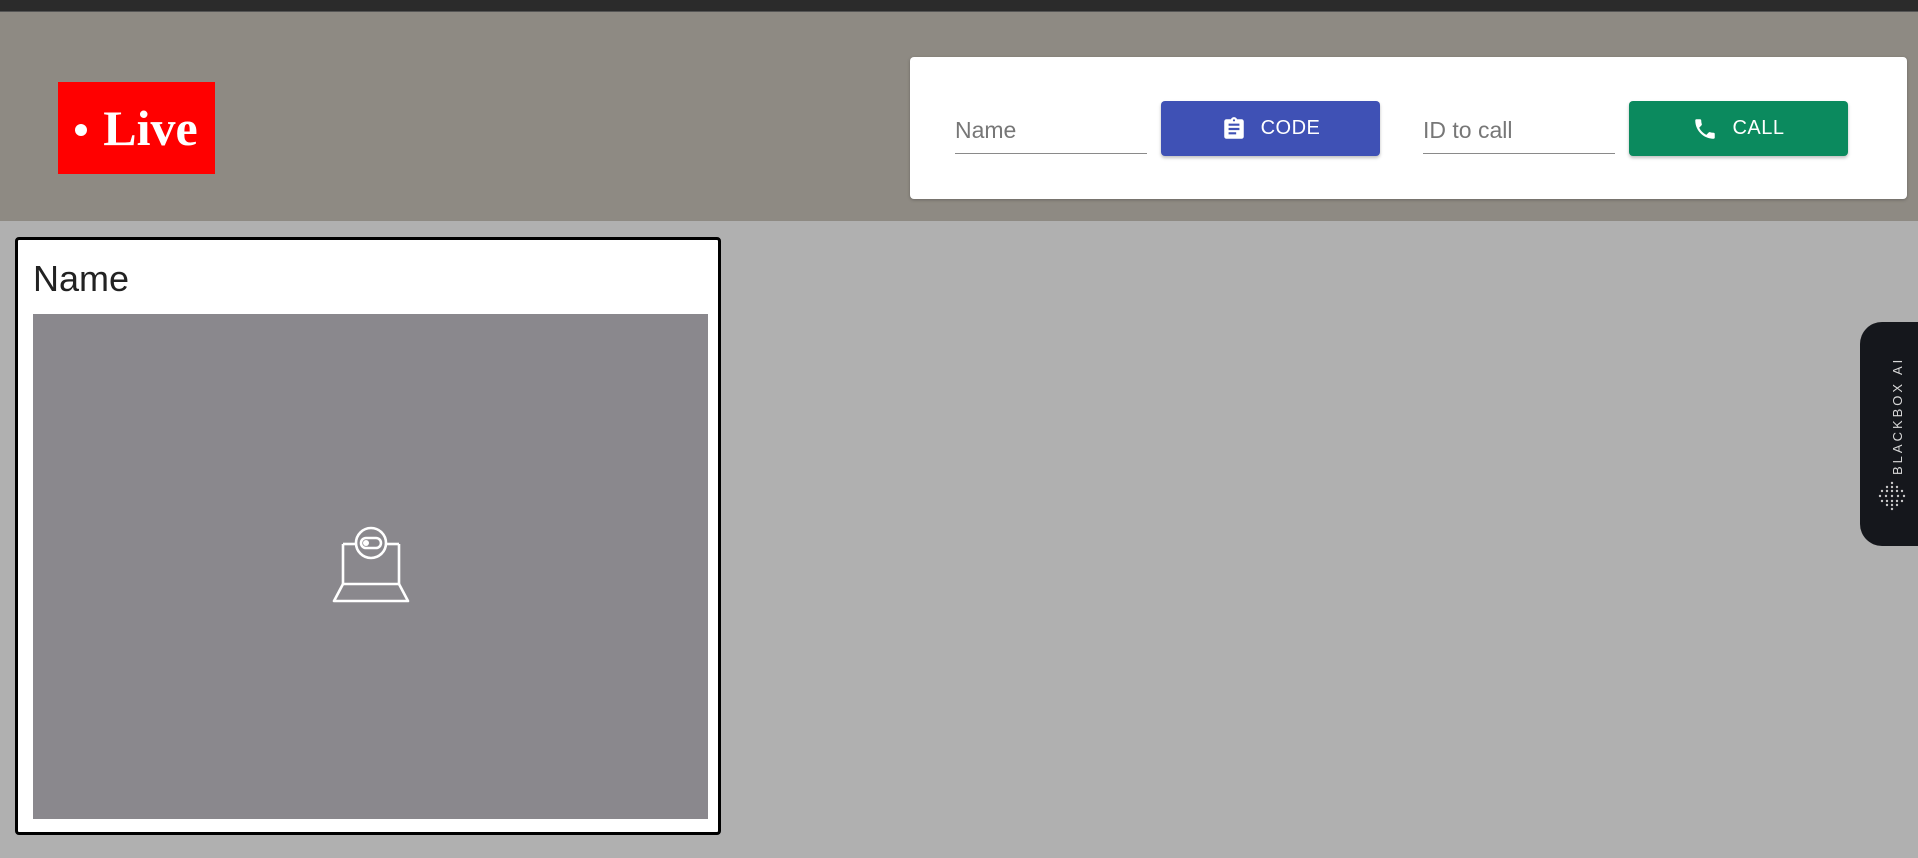 Image resolution: width=1918 pixels, height=858 pixels. I want to click on blackbox-ai-side-tab: BLACKBOX AI, so click(1889, 434).